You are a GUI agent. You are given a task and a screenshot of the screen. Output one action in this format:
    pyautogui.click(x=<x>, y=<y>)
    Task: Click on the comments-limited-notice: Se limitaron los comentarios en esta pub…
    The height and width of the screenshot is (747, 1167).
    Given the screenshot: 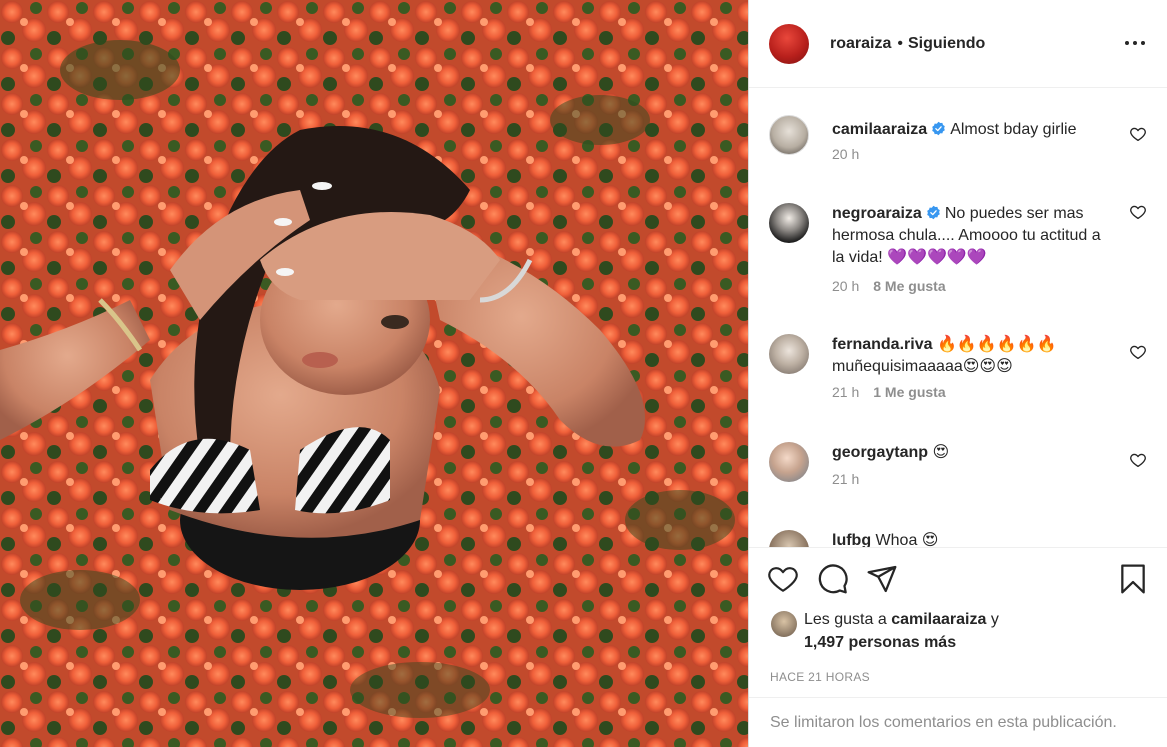 What is the action you would take?
    pyautogui.click(x=943, y=722)
    